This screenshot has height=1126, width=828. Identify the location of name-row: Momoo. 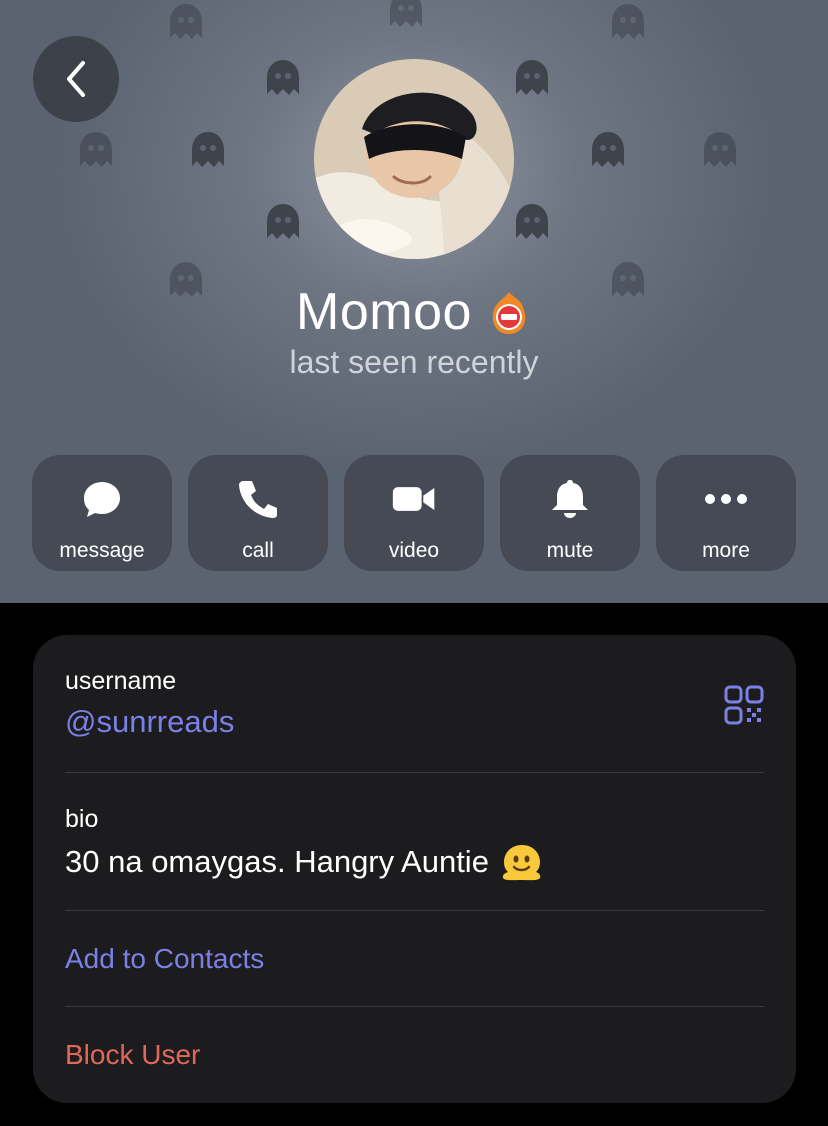
(414, 312).